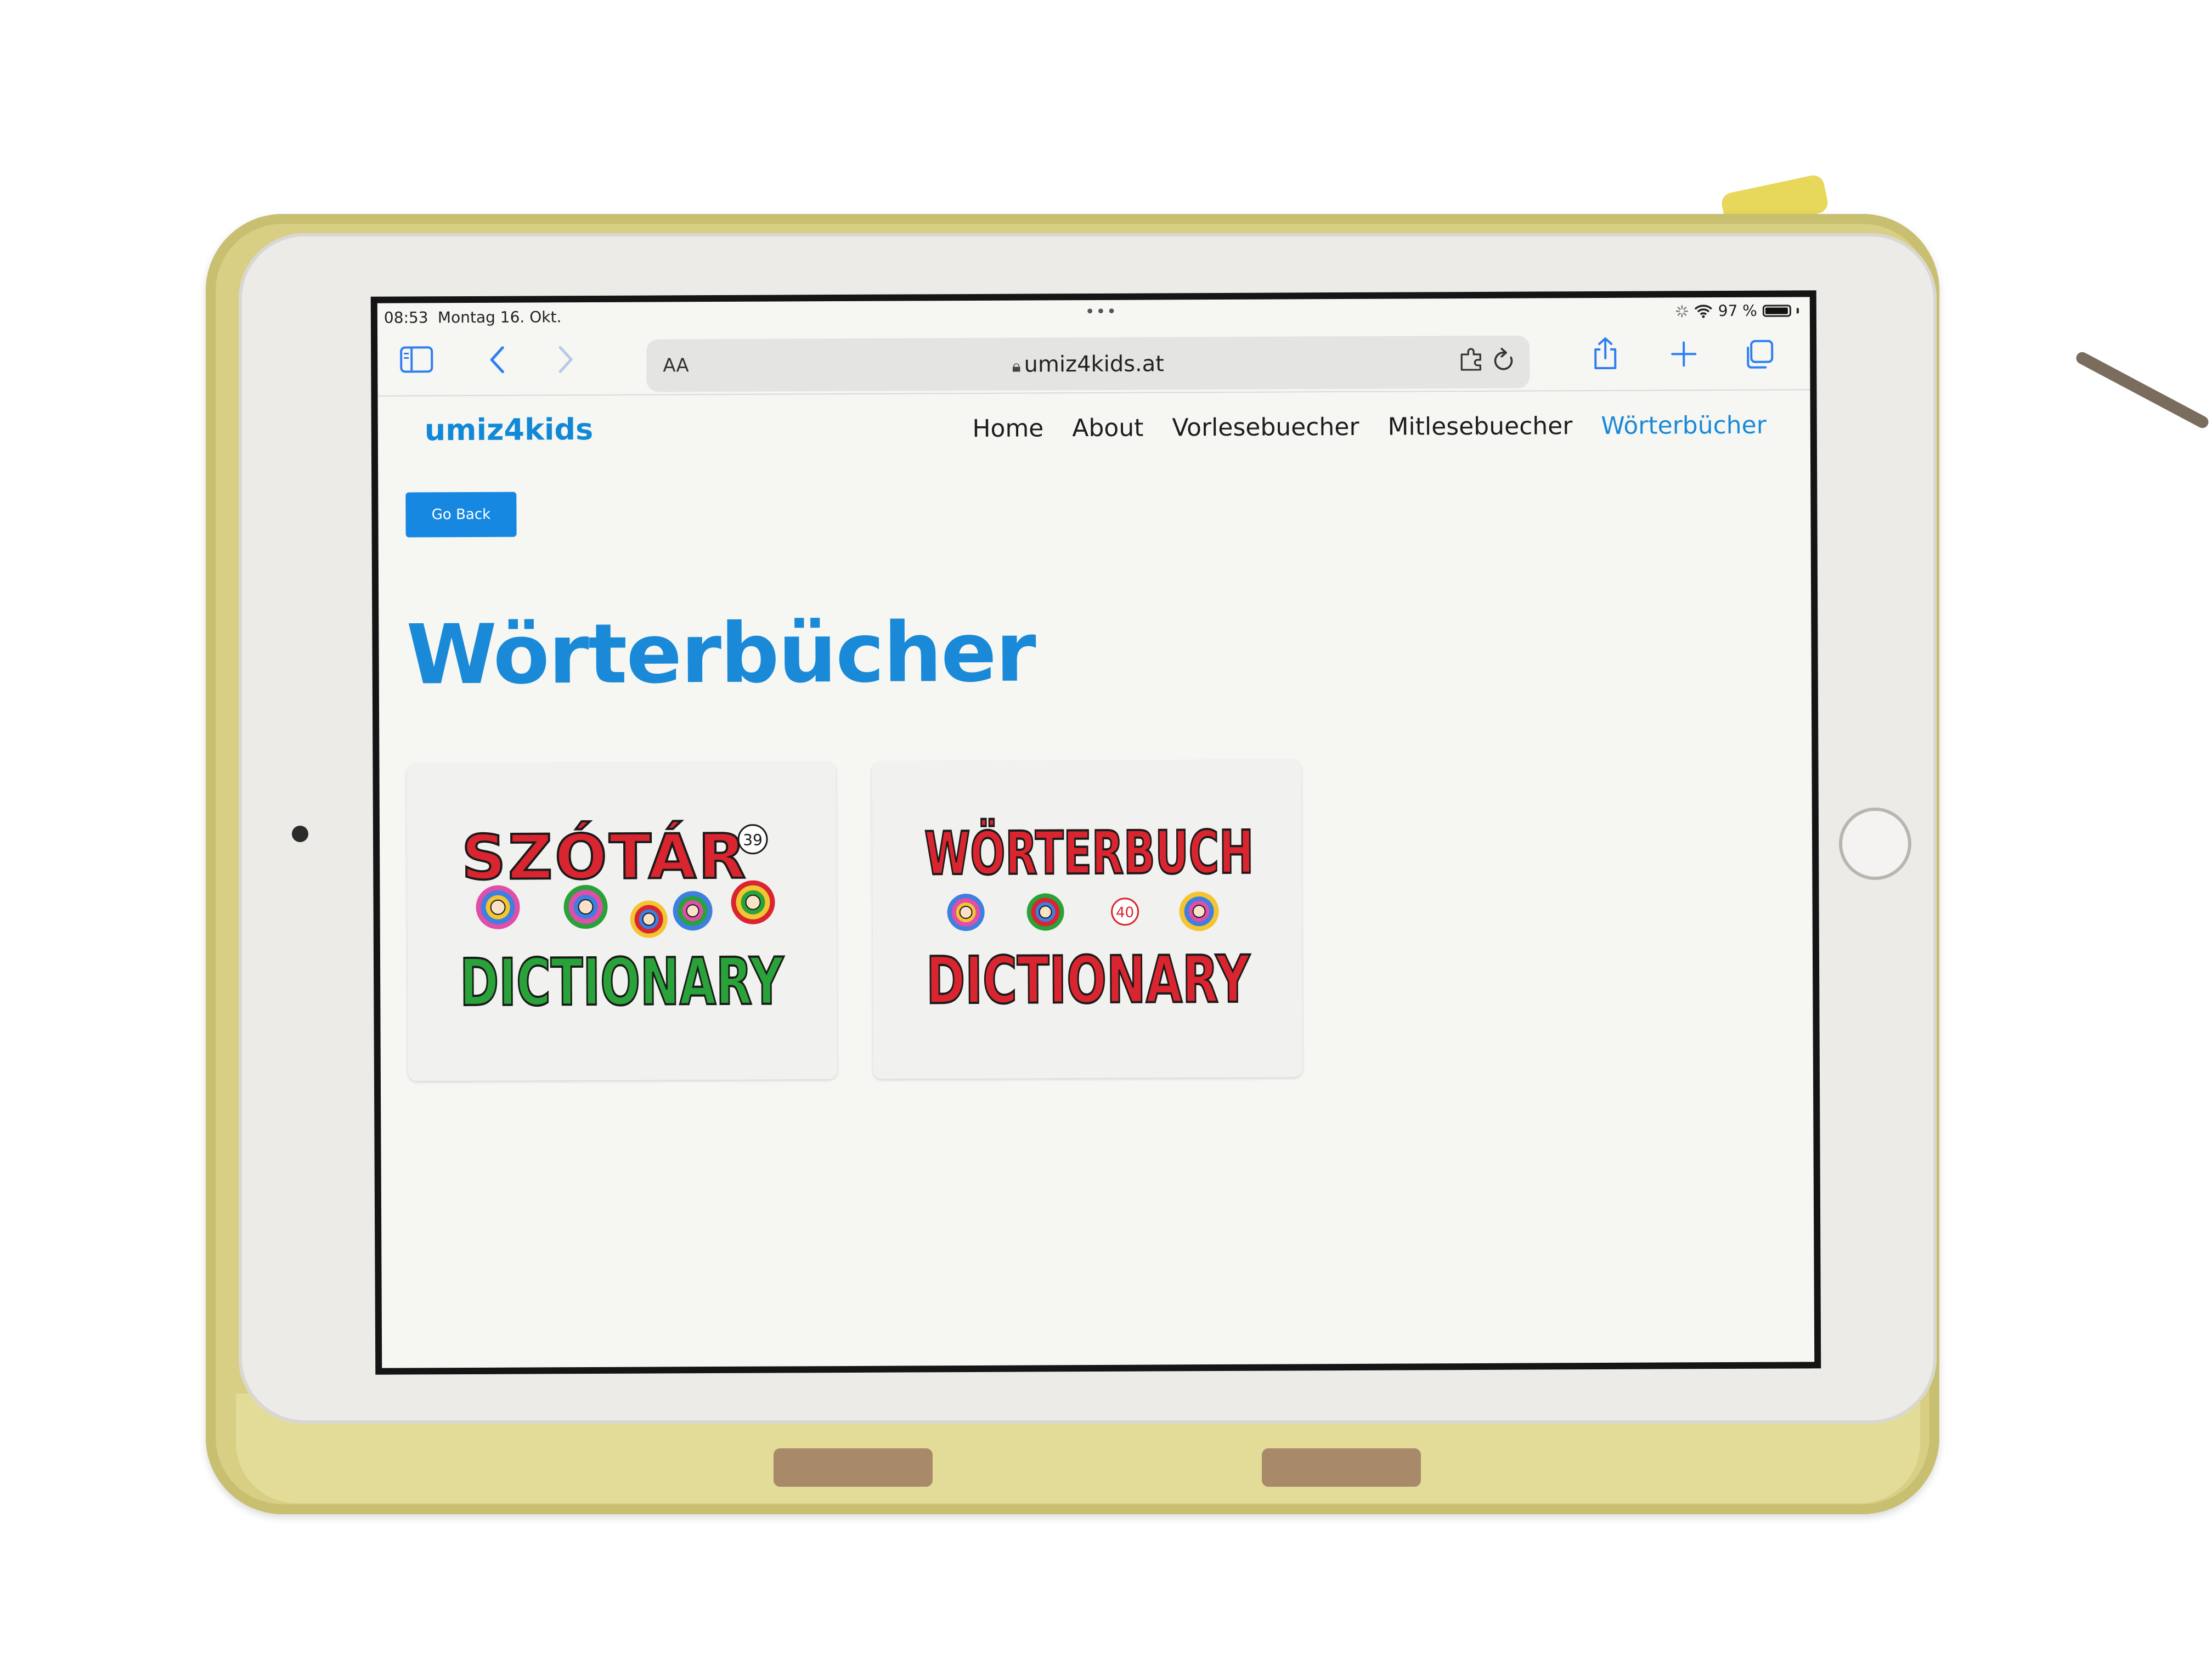 This screenshot has height=1659, width=2212. What do you see at coordinates (1101, 312) in the screenshot?
I see `multitasking-dots-icon: •••` at bounding box center [1101, 312].